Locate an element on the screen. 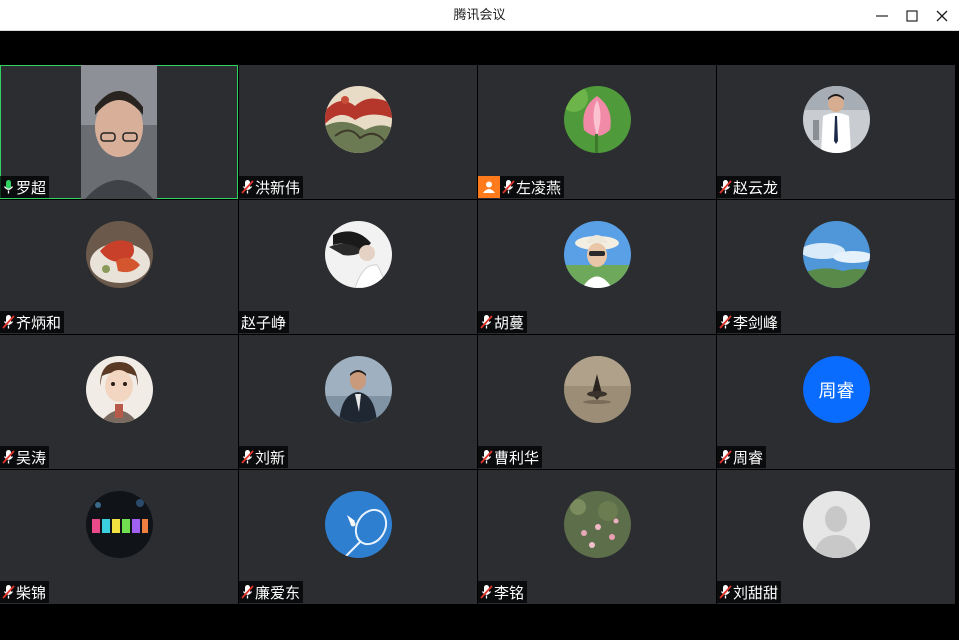 The image size is (959, 640). minimize-icon is located at coordinates (882, 15).